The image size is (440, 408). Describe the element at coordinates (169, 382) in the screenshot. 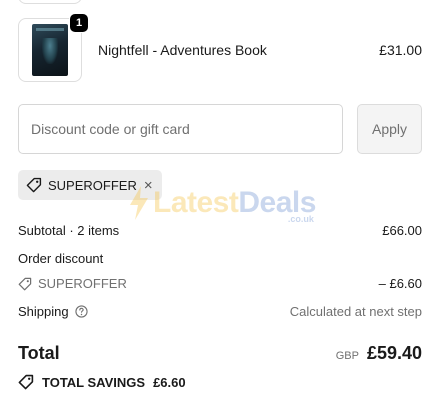

I see `savings-value: £6.60` at that location.